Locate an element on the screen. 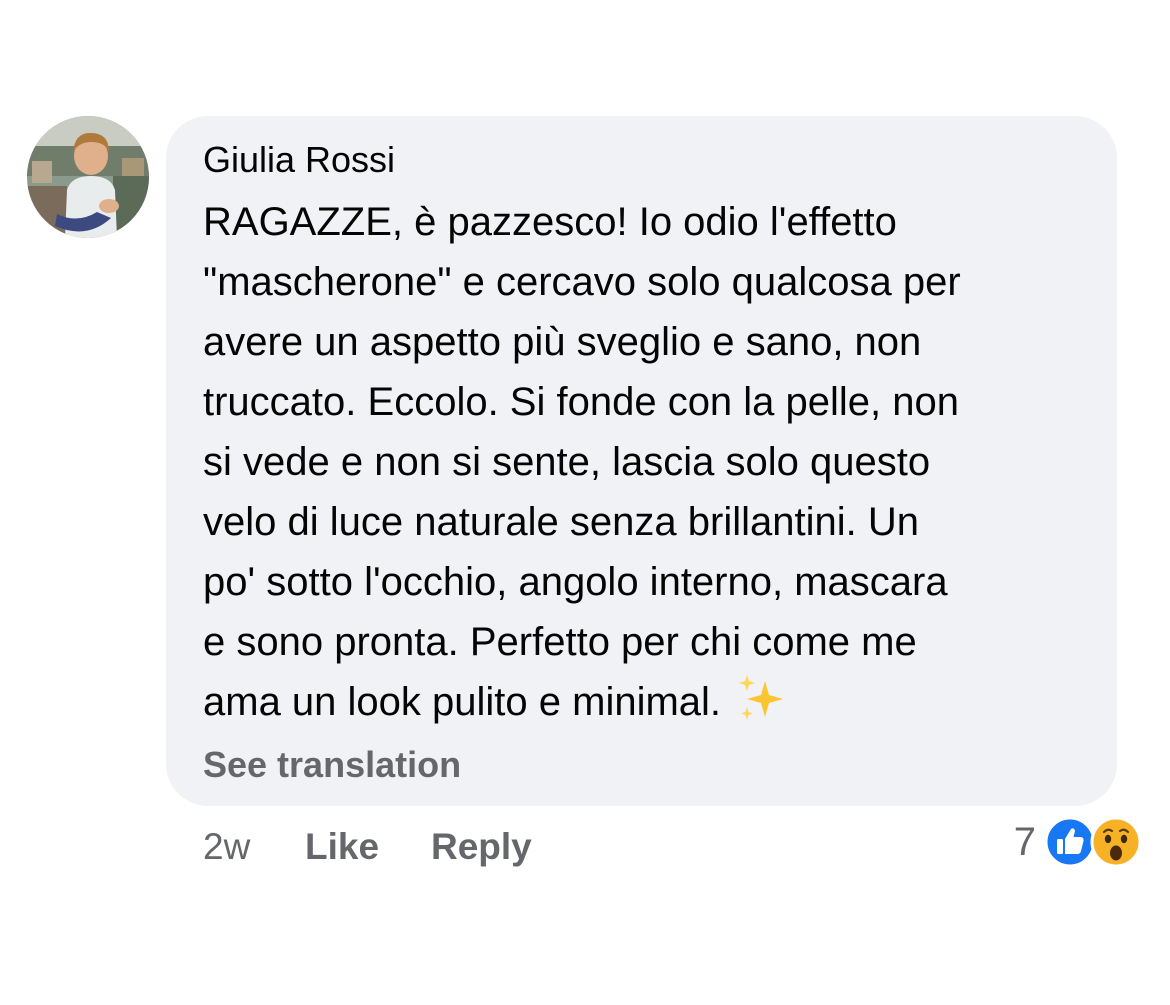 This screenshot has width=1170, height=1005. comment-text-line-last: ama un look pulito e minimal. is located at coordinates (653, 702).